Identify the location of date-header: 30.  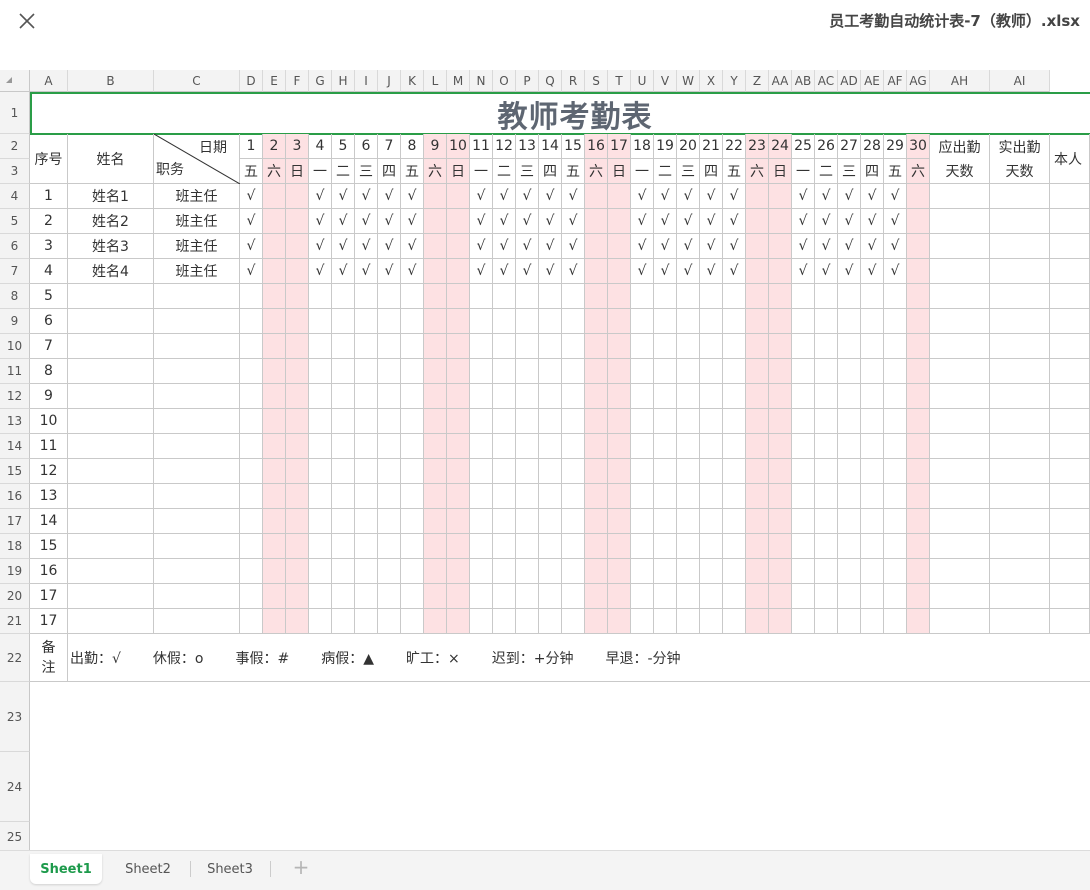
(918, 146).